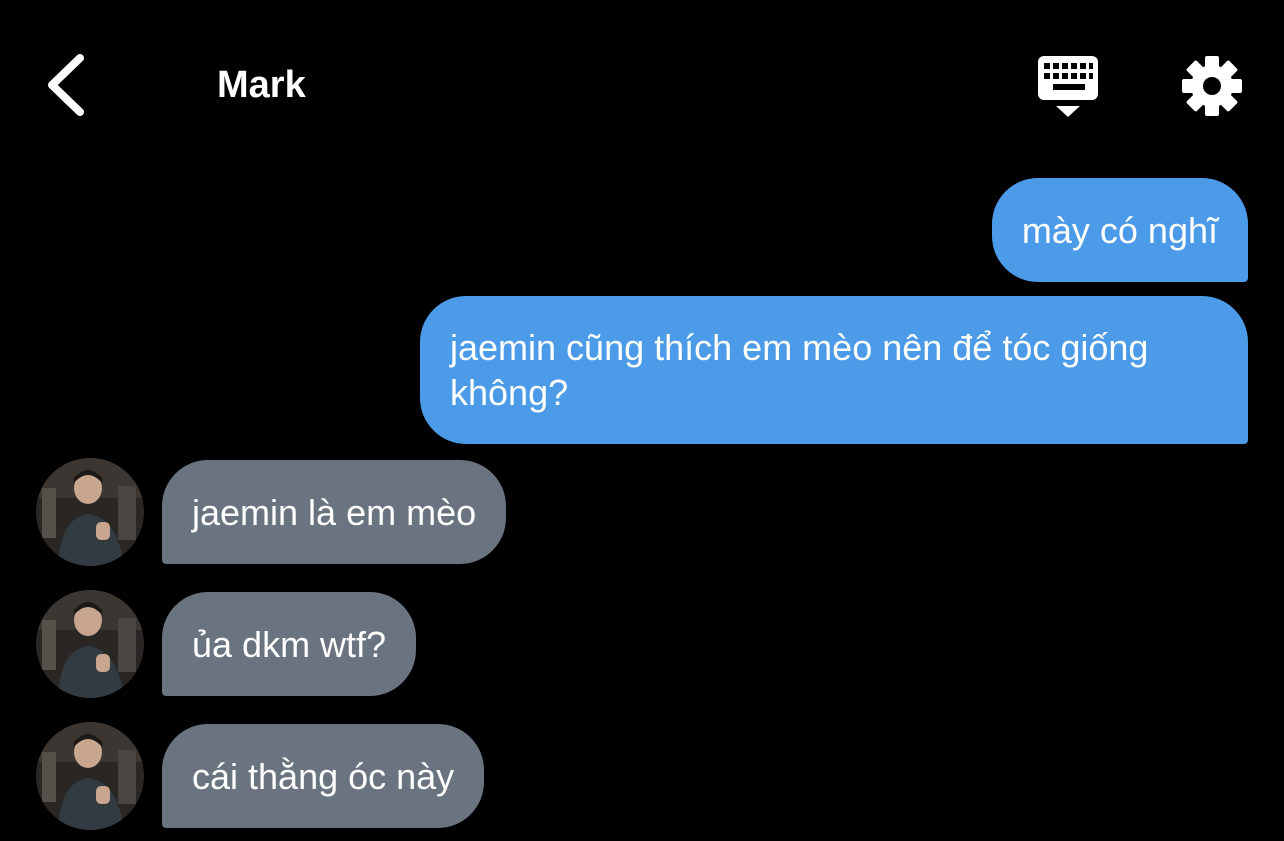 This screenshot has height=841, width=1284. I want to click on sent-message-bubble: mày có nghĩ, so click(1119, 230).